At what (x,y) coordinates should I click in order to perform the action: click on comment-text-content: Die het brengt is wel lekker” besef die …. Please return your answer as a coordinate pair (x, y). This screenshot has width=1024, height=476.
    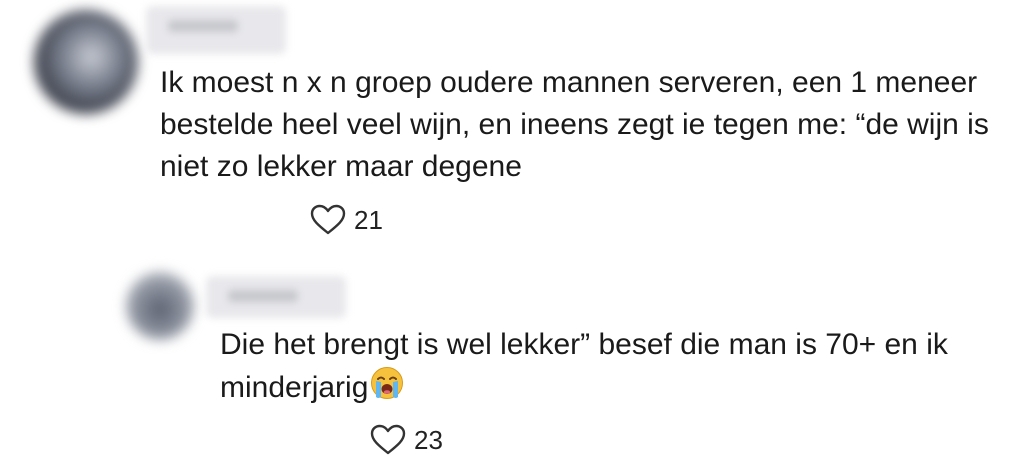
    Looking at the image, I should click on (584, 366).